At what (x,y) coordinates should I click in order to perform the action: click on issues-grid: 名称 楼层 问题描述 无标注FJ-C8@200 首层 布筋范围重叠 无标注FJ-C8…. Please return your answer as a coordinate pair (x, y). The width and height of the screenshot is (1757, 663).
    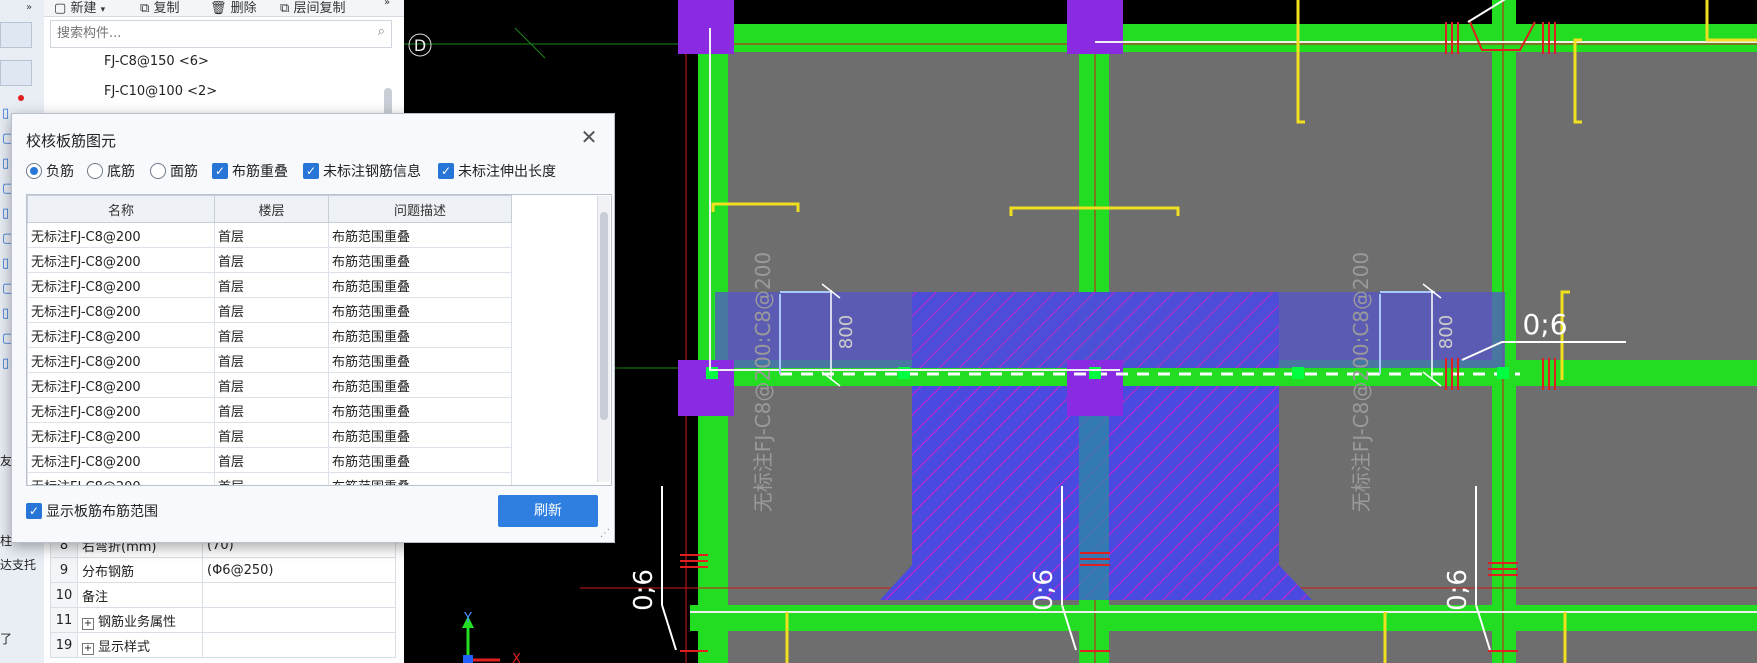
    Looking at the image, I should click on (319, 340).